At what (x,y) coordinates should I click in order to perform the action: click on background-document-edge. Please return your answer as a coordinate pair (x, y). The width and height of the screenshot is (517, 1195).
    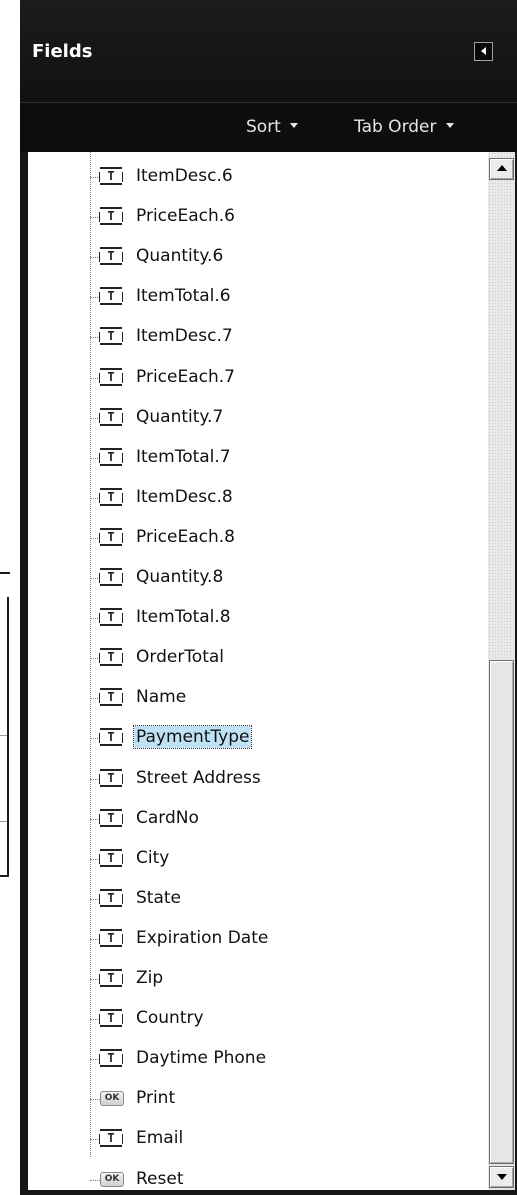
    Looking at the image, I should click on (5, 573).